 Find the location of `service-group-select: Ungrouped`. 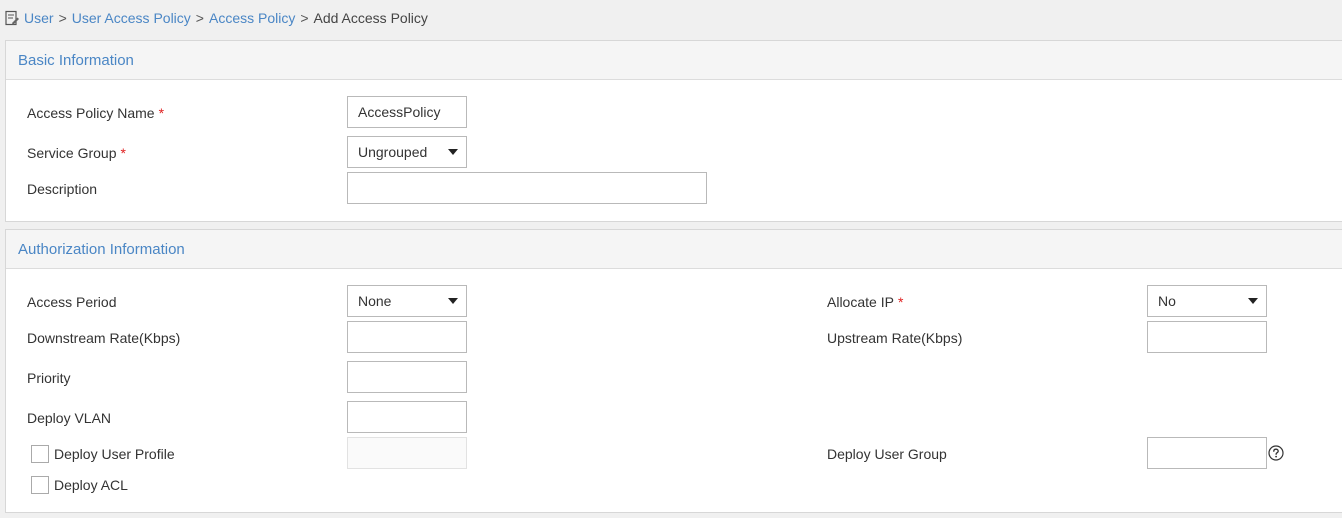

service-group-select: Ungrouped is located at coordinates (407, 152).